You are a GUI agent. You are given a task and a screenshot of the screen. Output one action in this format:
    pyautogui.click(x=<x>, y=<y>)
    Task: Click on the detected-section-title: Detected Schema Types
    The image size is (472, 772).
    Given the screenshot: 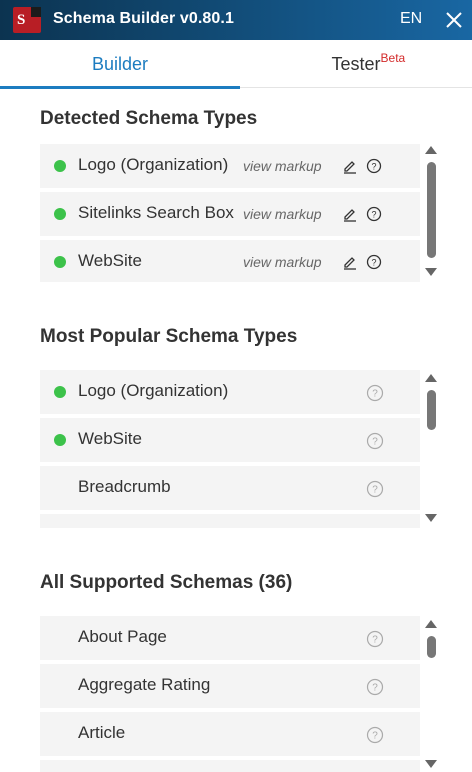 What is the action you would take?
    pyautogui.click(x=149, y=118)
    